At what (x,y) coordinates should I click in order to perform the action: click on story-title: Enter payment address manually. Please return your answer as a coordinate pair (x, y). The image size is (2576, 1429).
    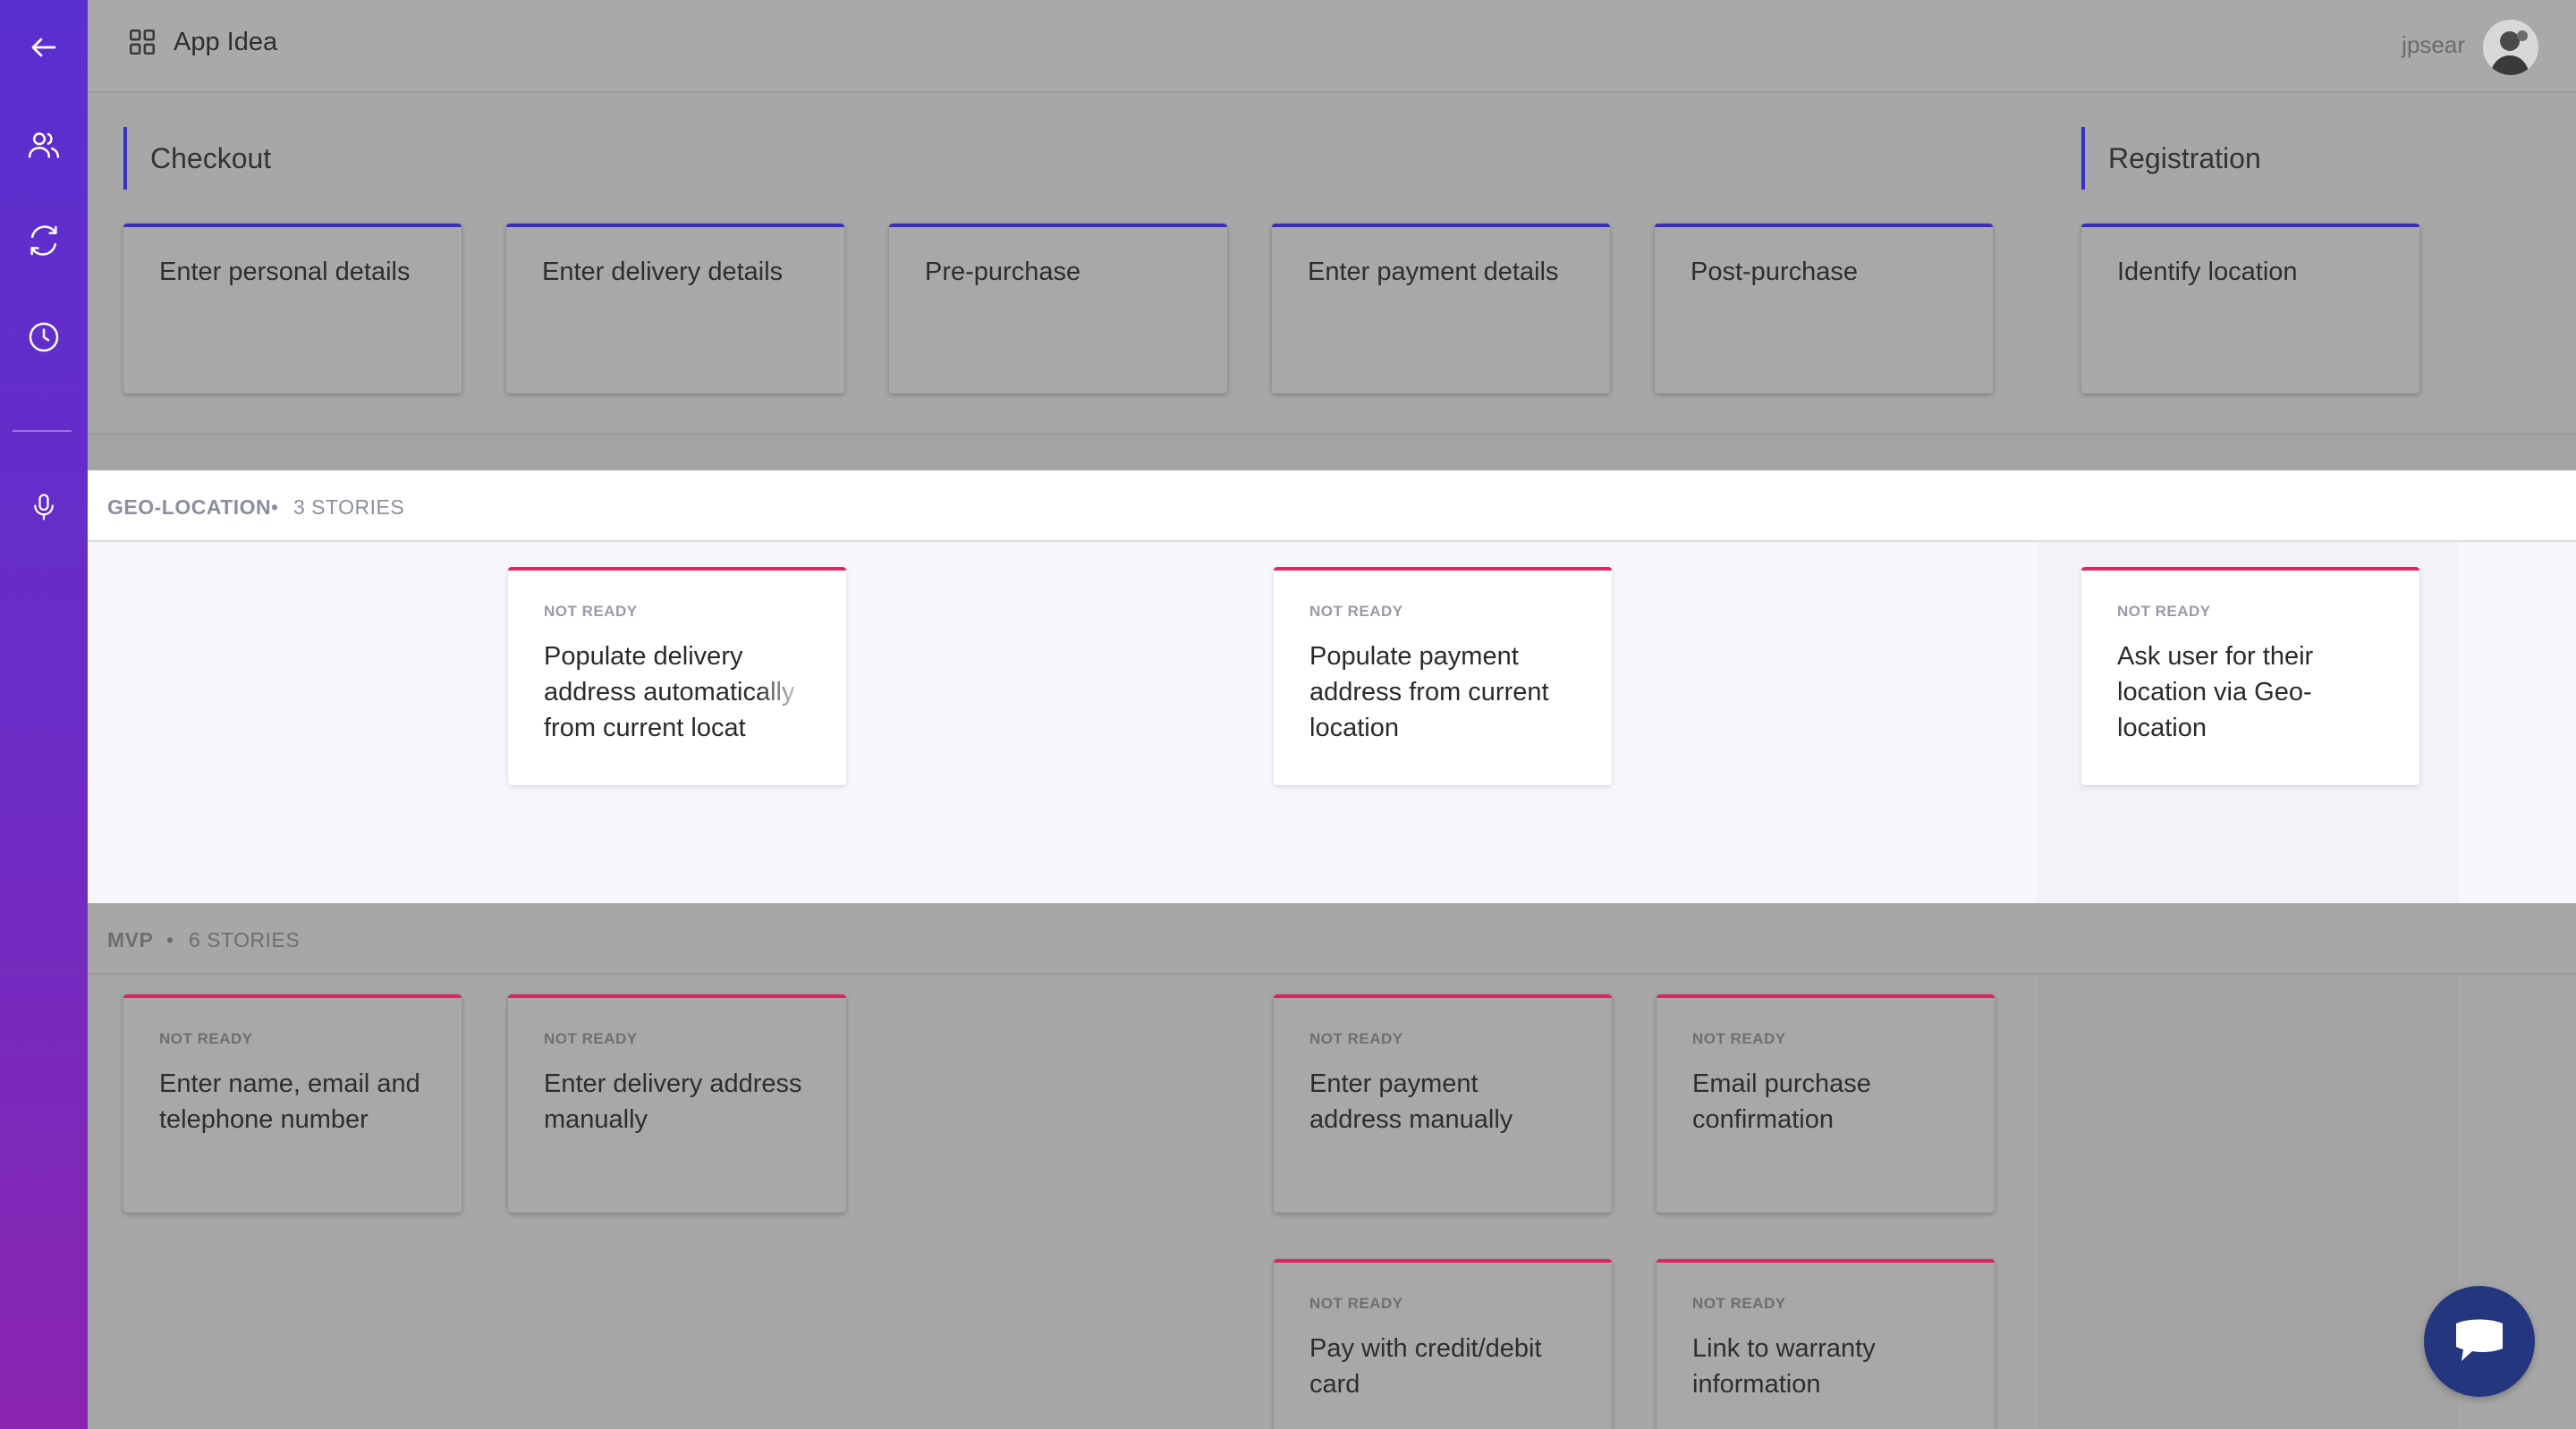
    Looking at the image, I should click on (1411, 1102).